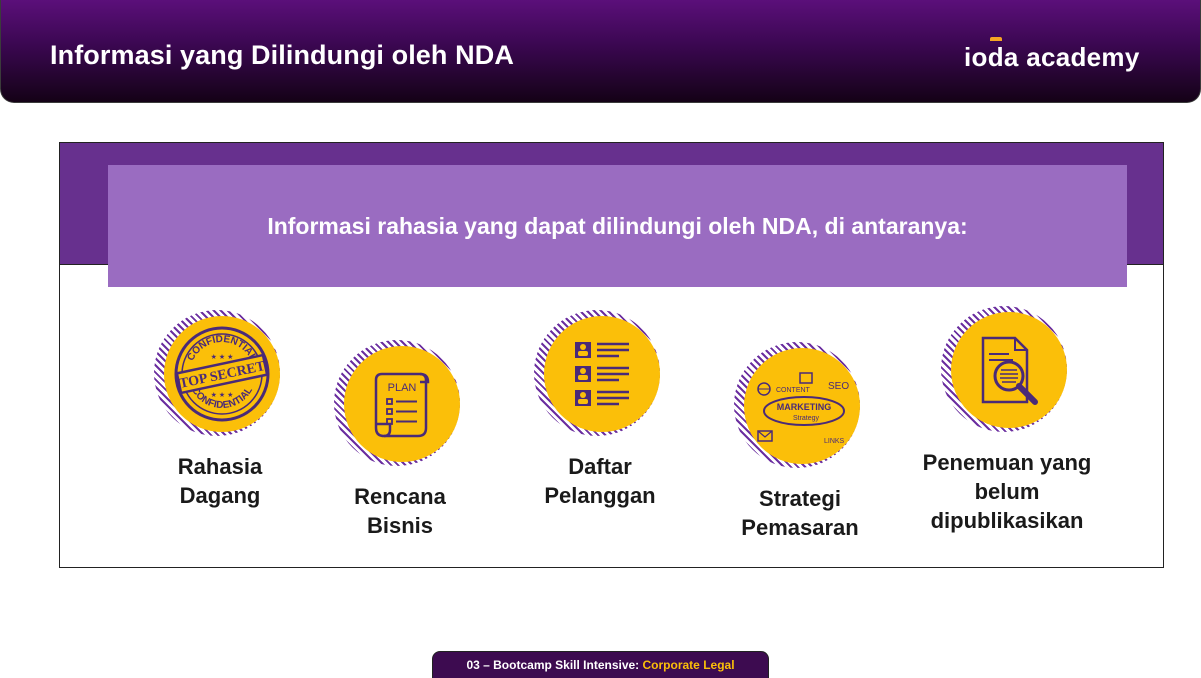  I want to click on item-daftar-pelanggan: Daftar Pelanggan, so click(600, 410).